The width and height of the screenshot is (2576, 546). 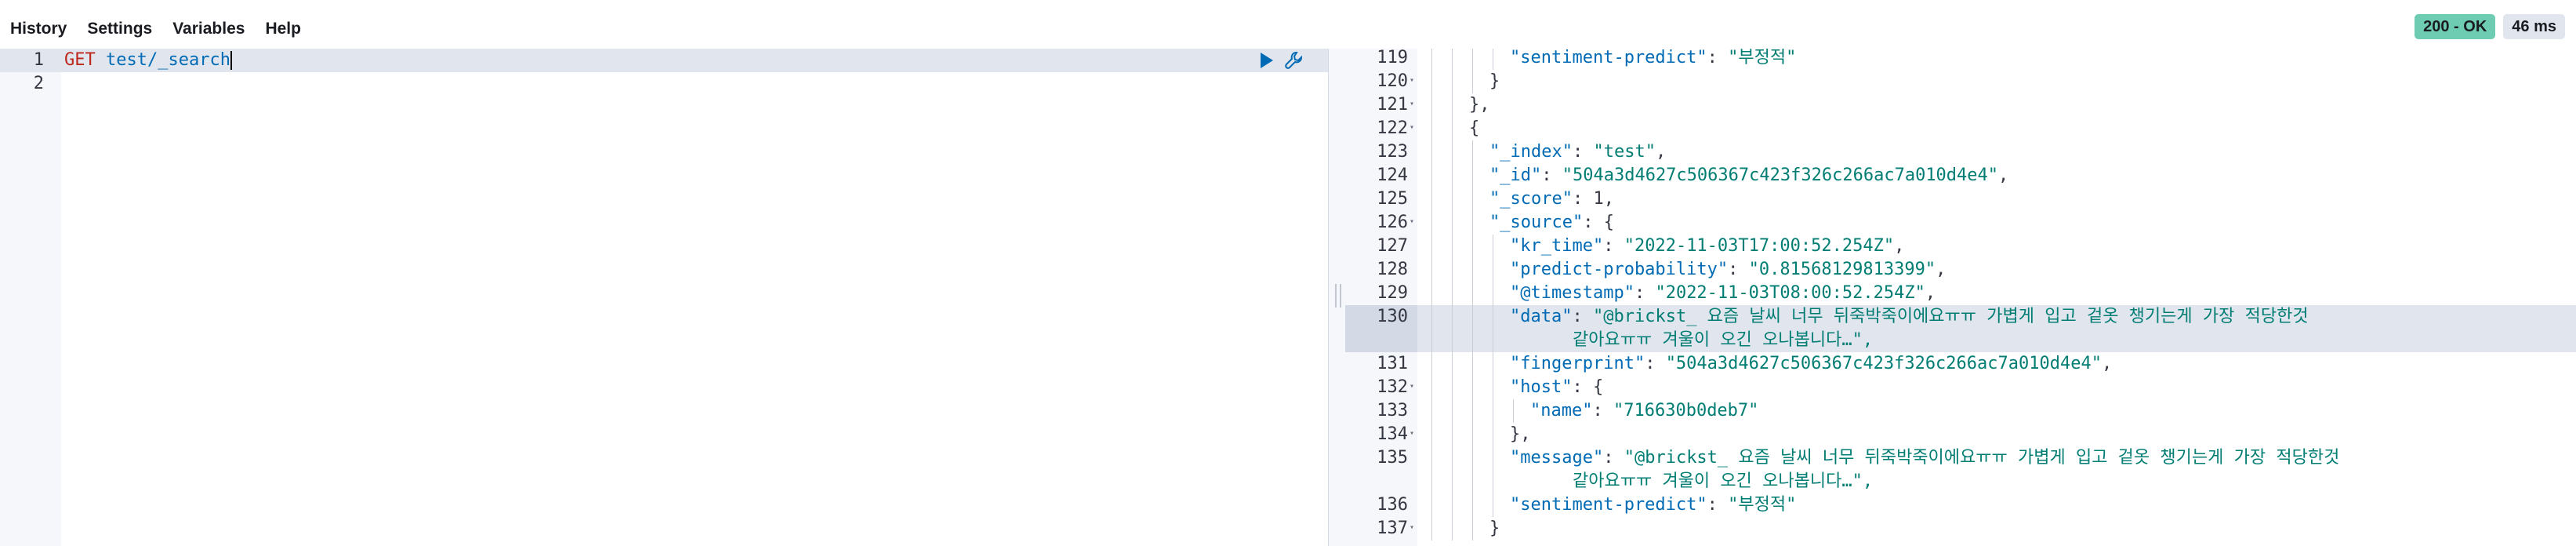 What do you see at coordinates (1961, 128) in the screenshot?
I see `response-line: 122 ▾ {` at bounding box center [1961, 128].